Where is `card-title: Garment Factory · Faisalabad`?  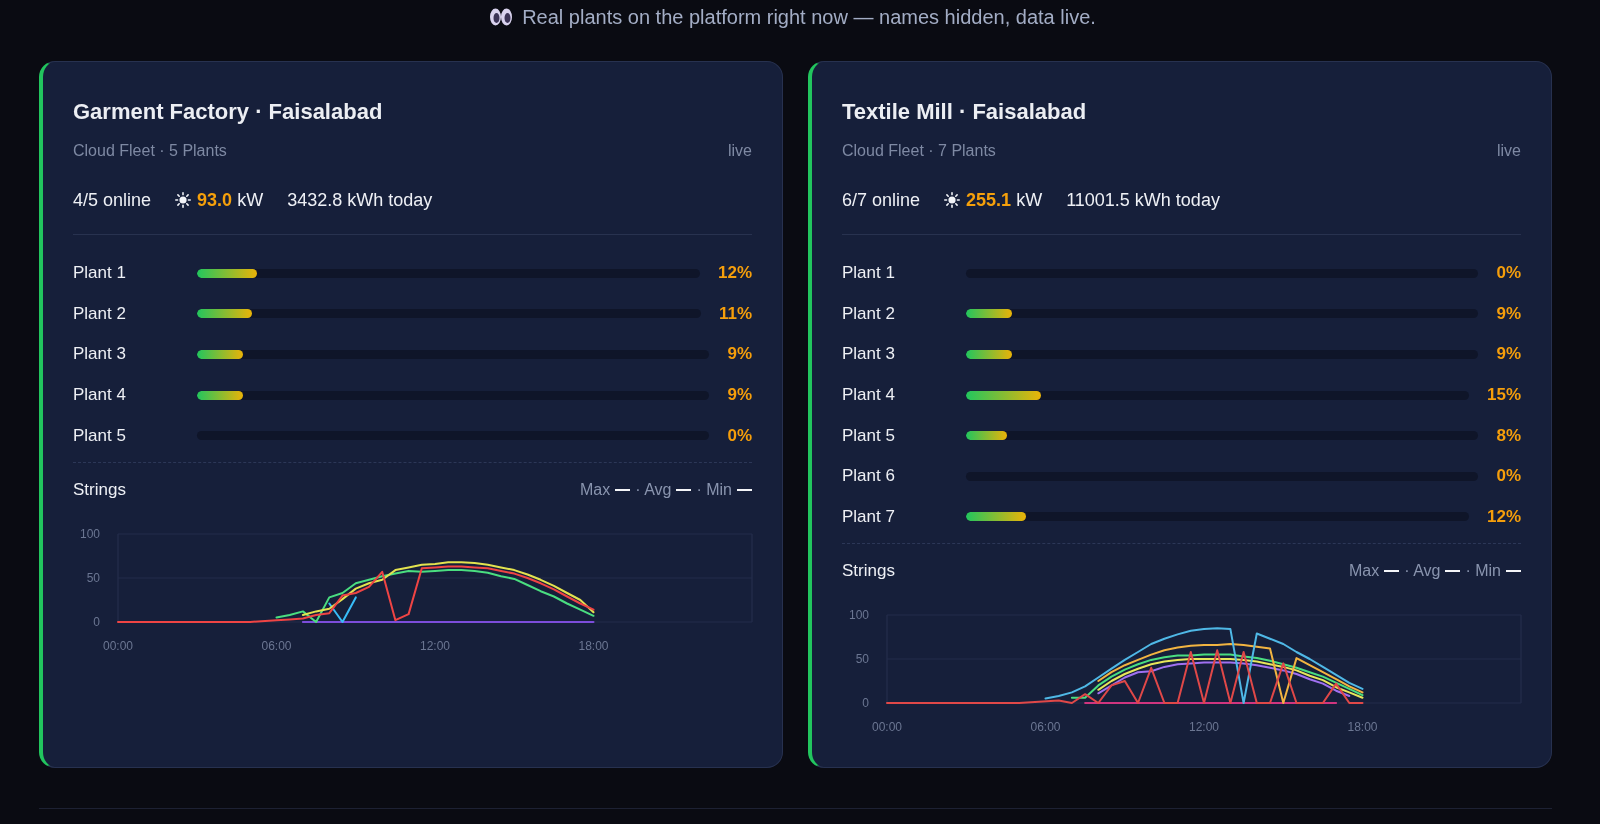 card-title: Garment Factory · Faisalabad is located at coordinates (228, 112).